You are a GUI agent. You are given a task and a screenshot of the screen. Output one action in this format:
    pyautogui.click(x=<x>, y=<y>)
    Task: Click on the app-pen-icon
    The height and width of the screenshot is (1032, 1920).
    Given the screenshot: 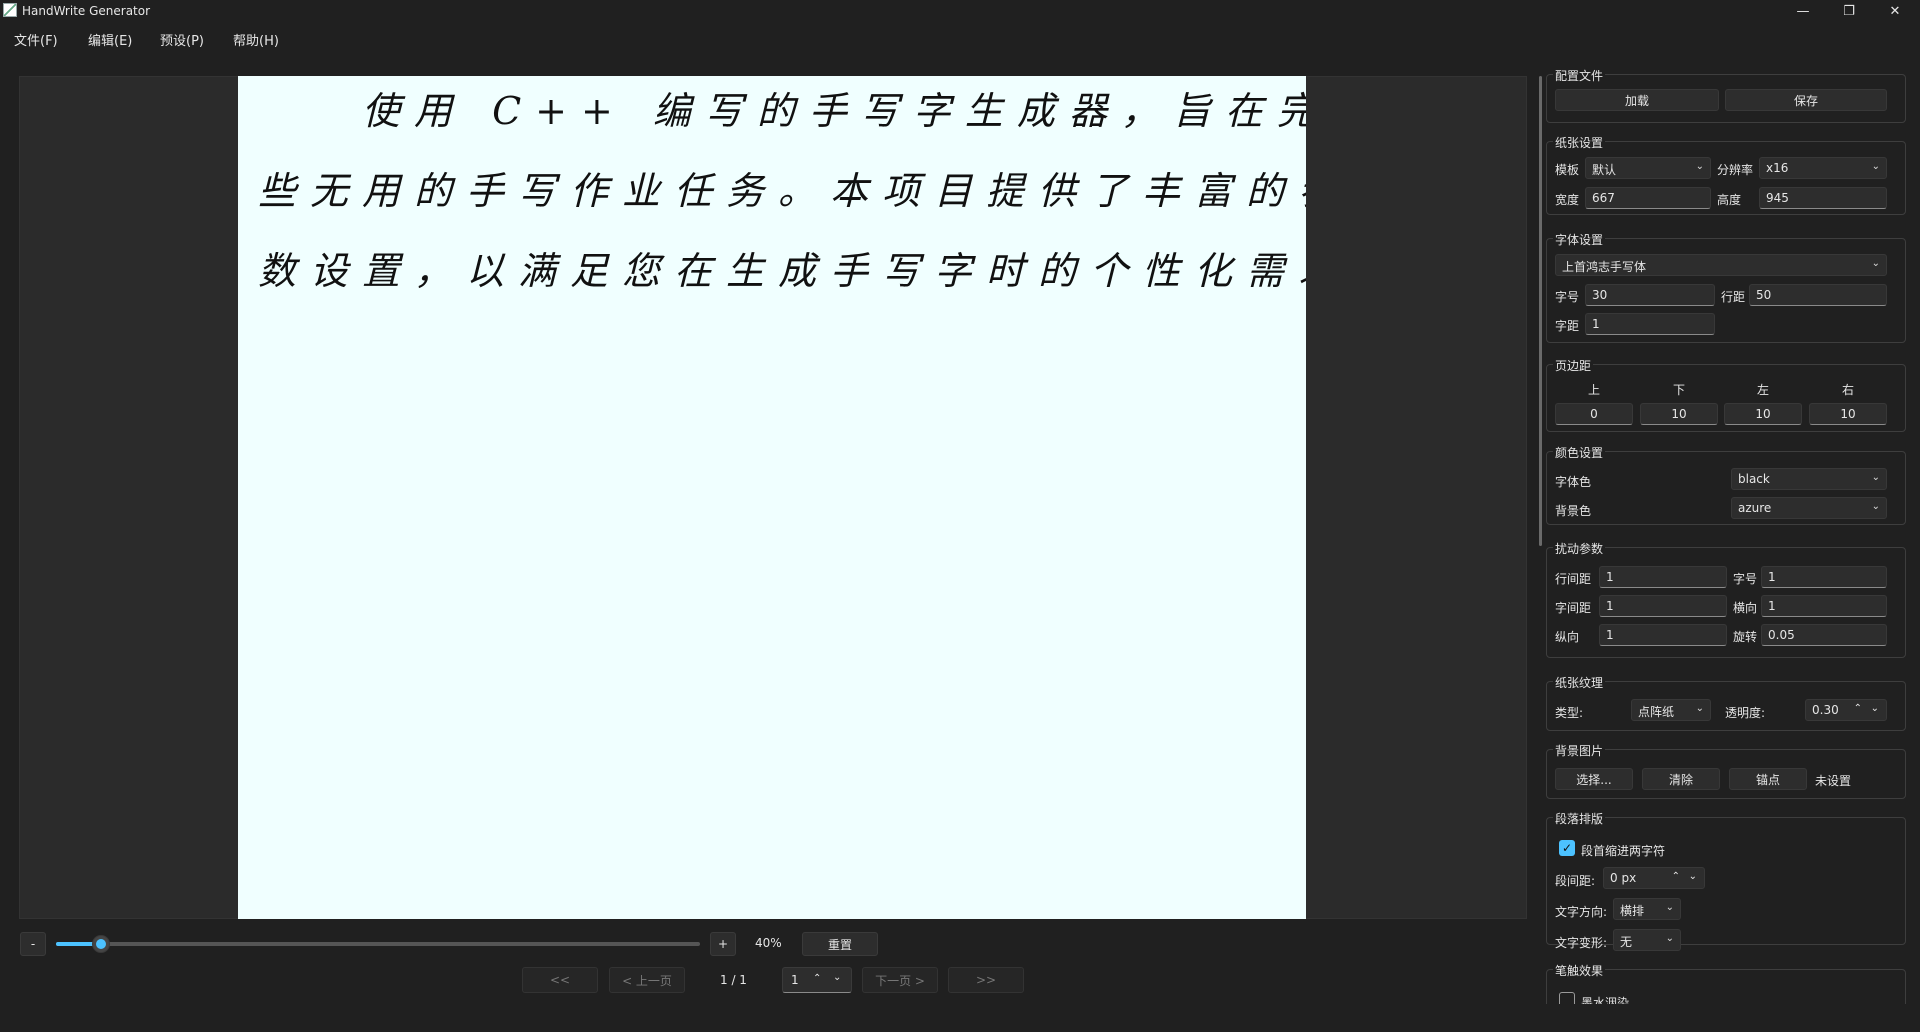 What is the action you would take?
    pyautogui.click(x=10, y=10)
    